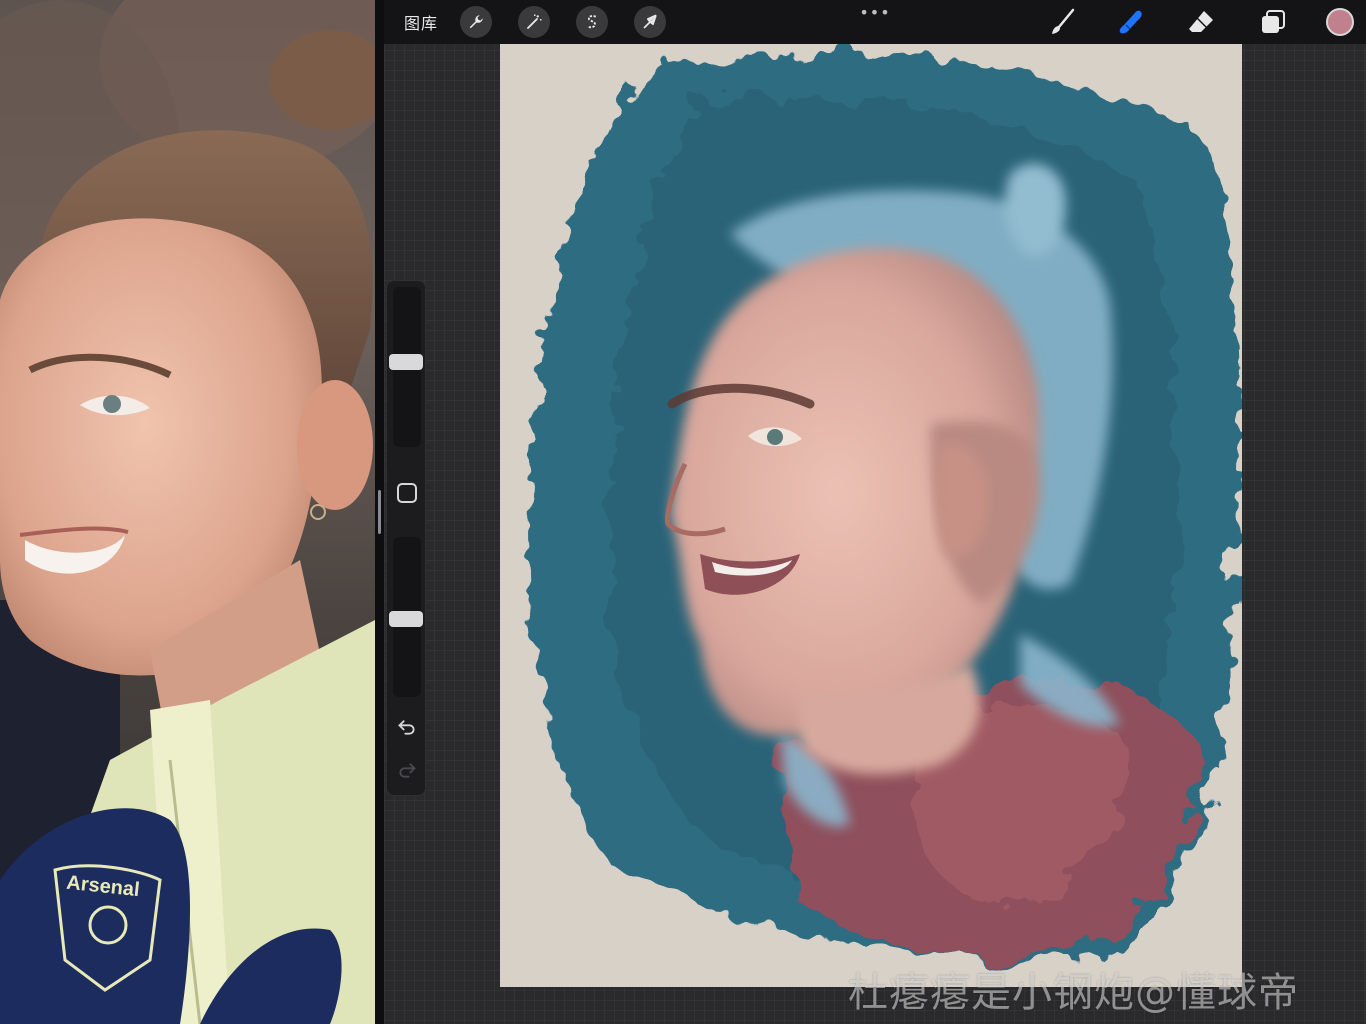 The width and height of the screenshot is (1366, 1024). Describe the element at coordinates (406, 538) in the screenshot. I see `brush-sidebar` at that location.